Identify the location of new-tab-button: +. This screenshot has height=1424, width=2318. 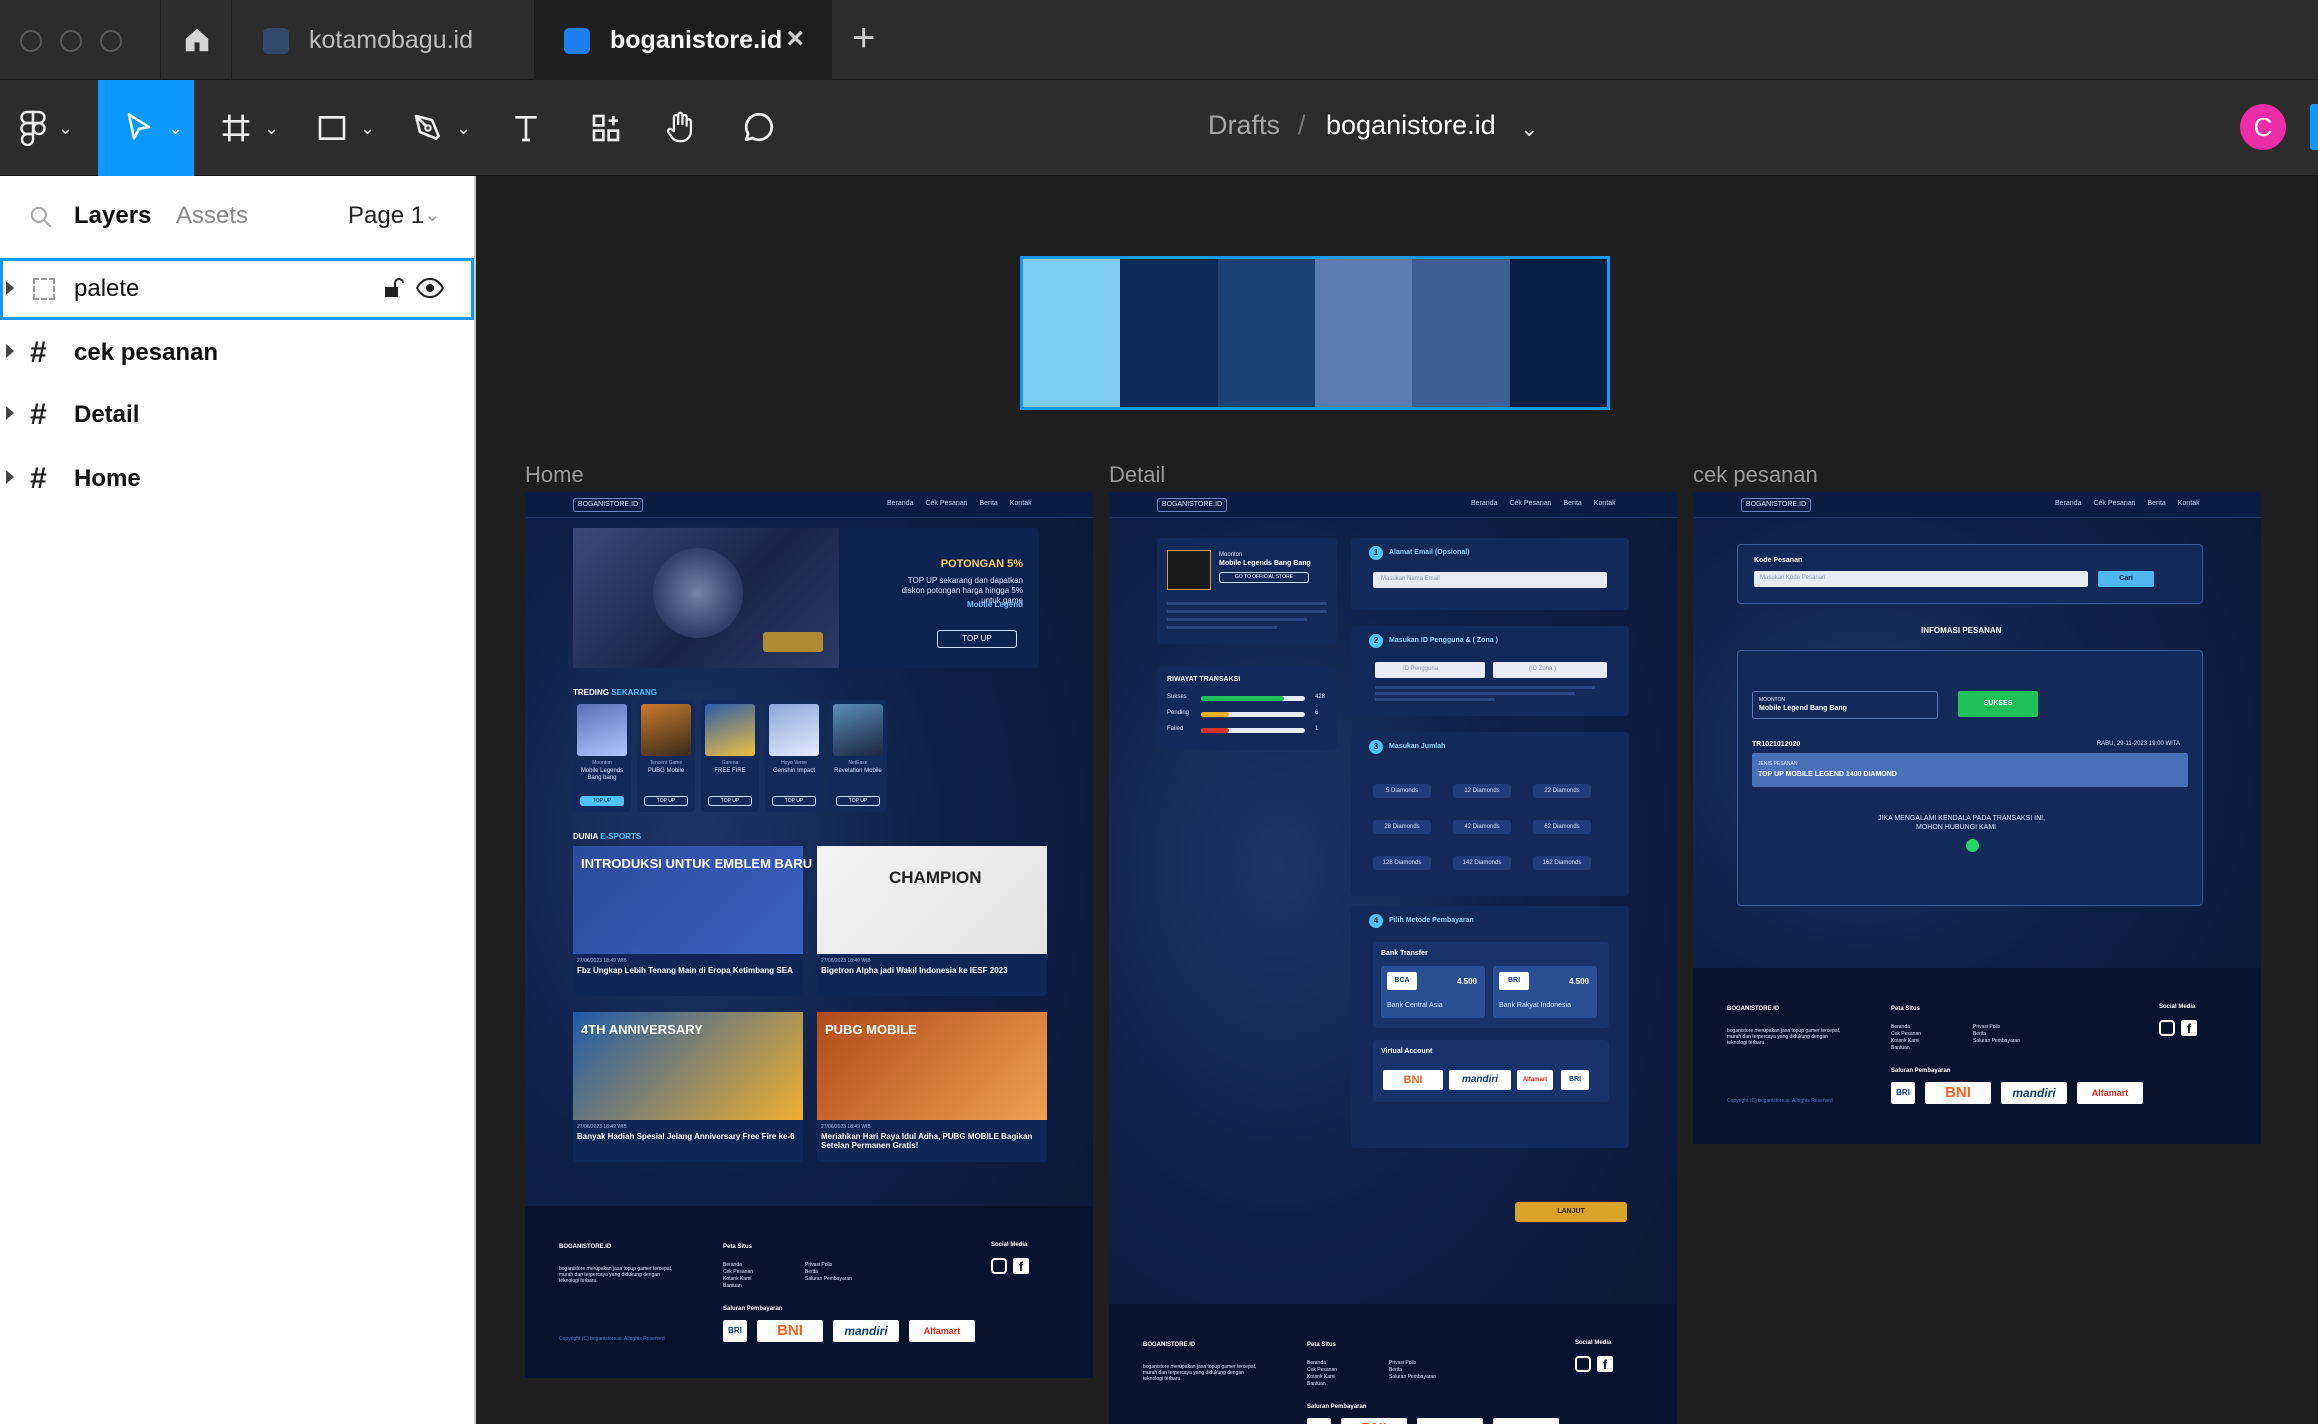
(863, 38).